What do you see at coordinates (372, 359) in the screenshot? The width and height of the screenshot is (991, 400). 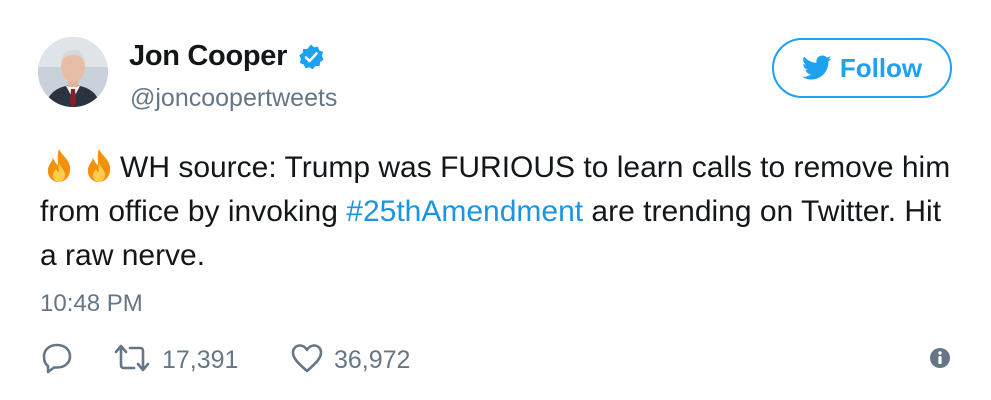 I see `like-count: 36,972` at bounding box center [372, 359].